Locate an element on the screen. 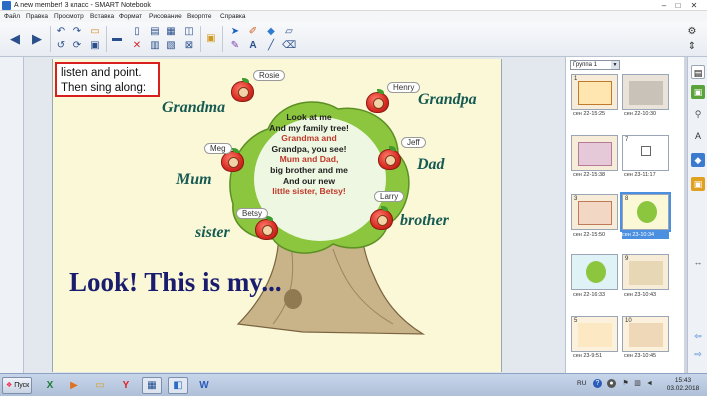  apple-grandpa-icon is located at coordinates (377, 101).